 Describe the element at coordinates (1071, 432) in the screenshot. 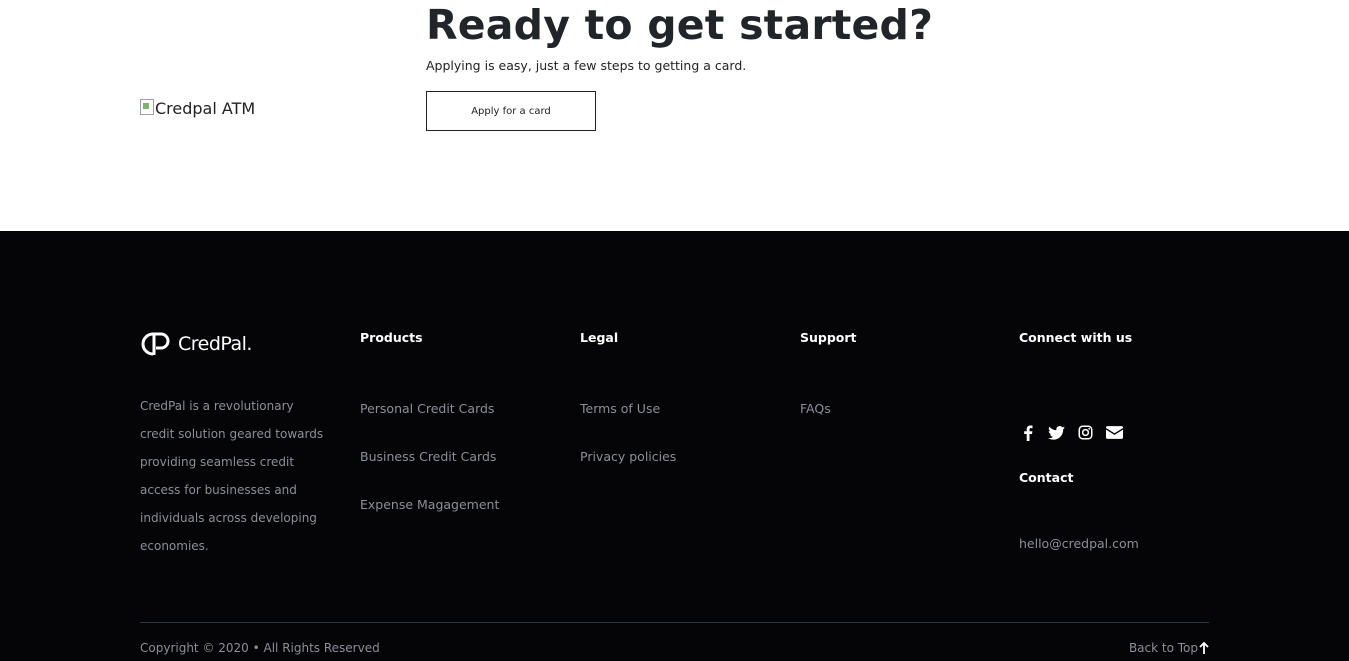

I see `social-links` at that location.